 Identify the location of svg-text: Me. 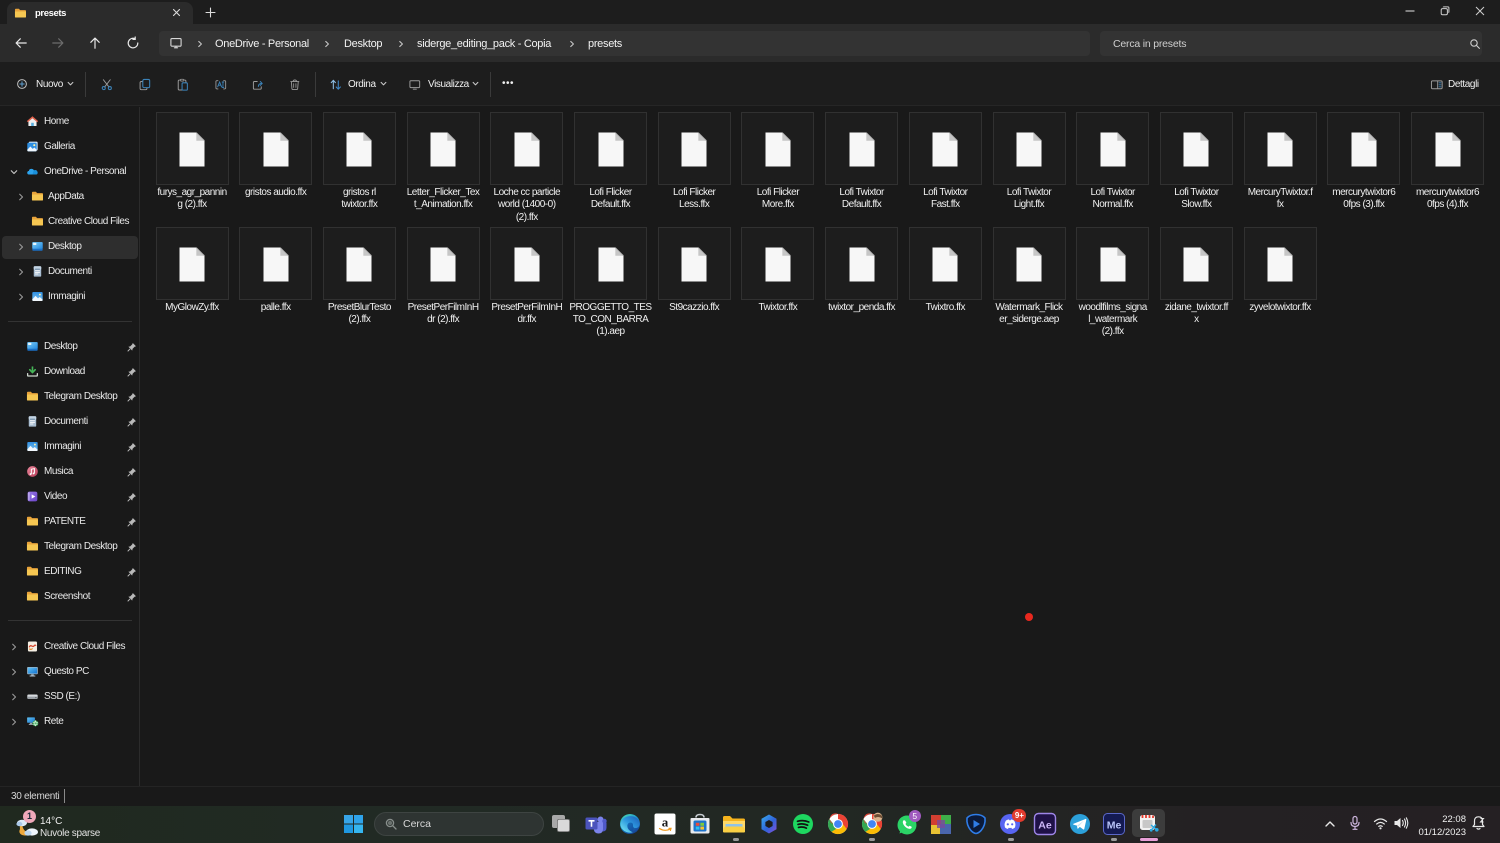
(1114, 825).